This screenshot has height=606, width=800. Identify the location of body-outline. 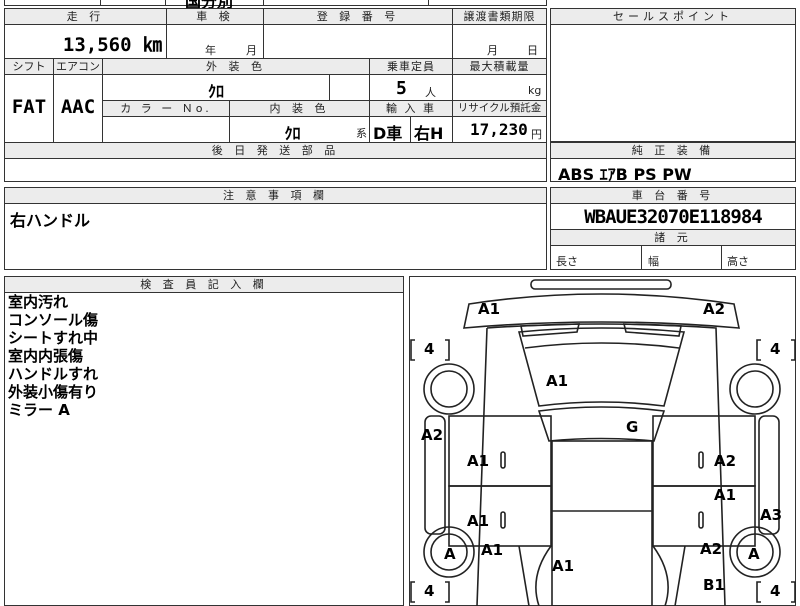
(601, 464).